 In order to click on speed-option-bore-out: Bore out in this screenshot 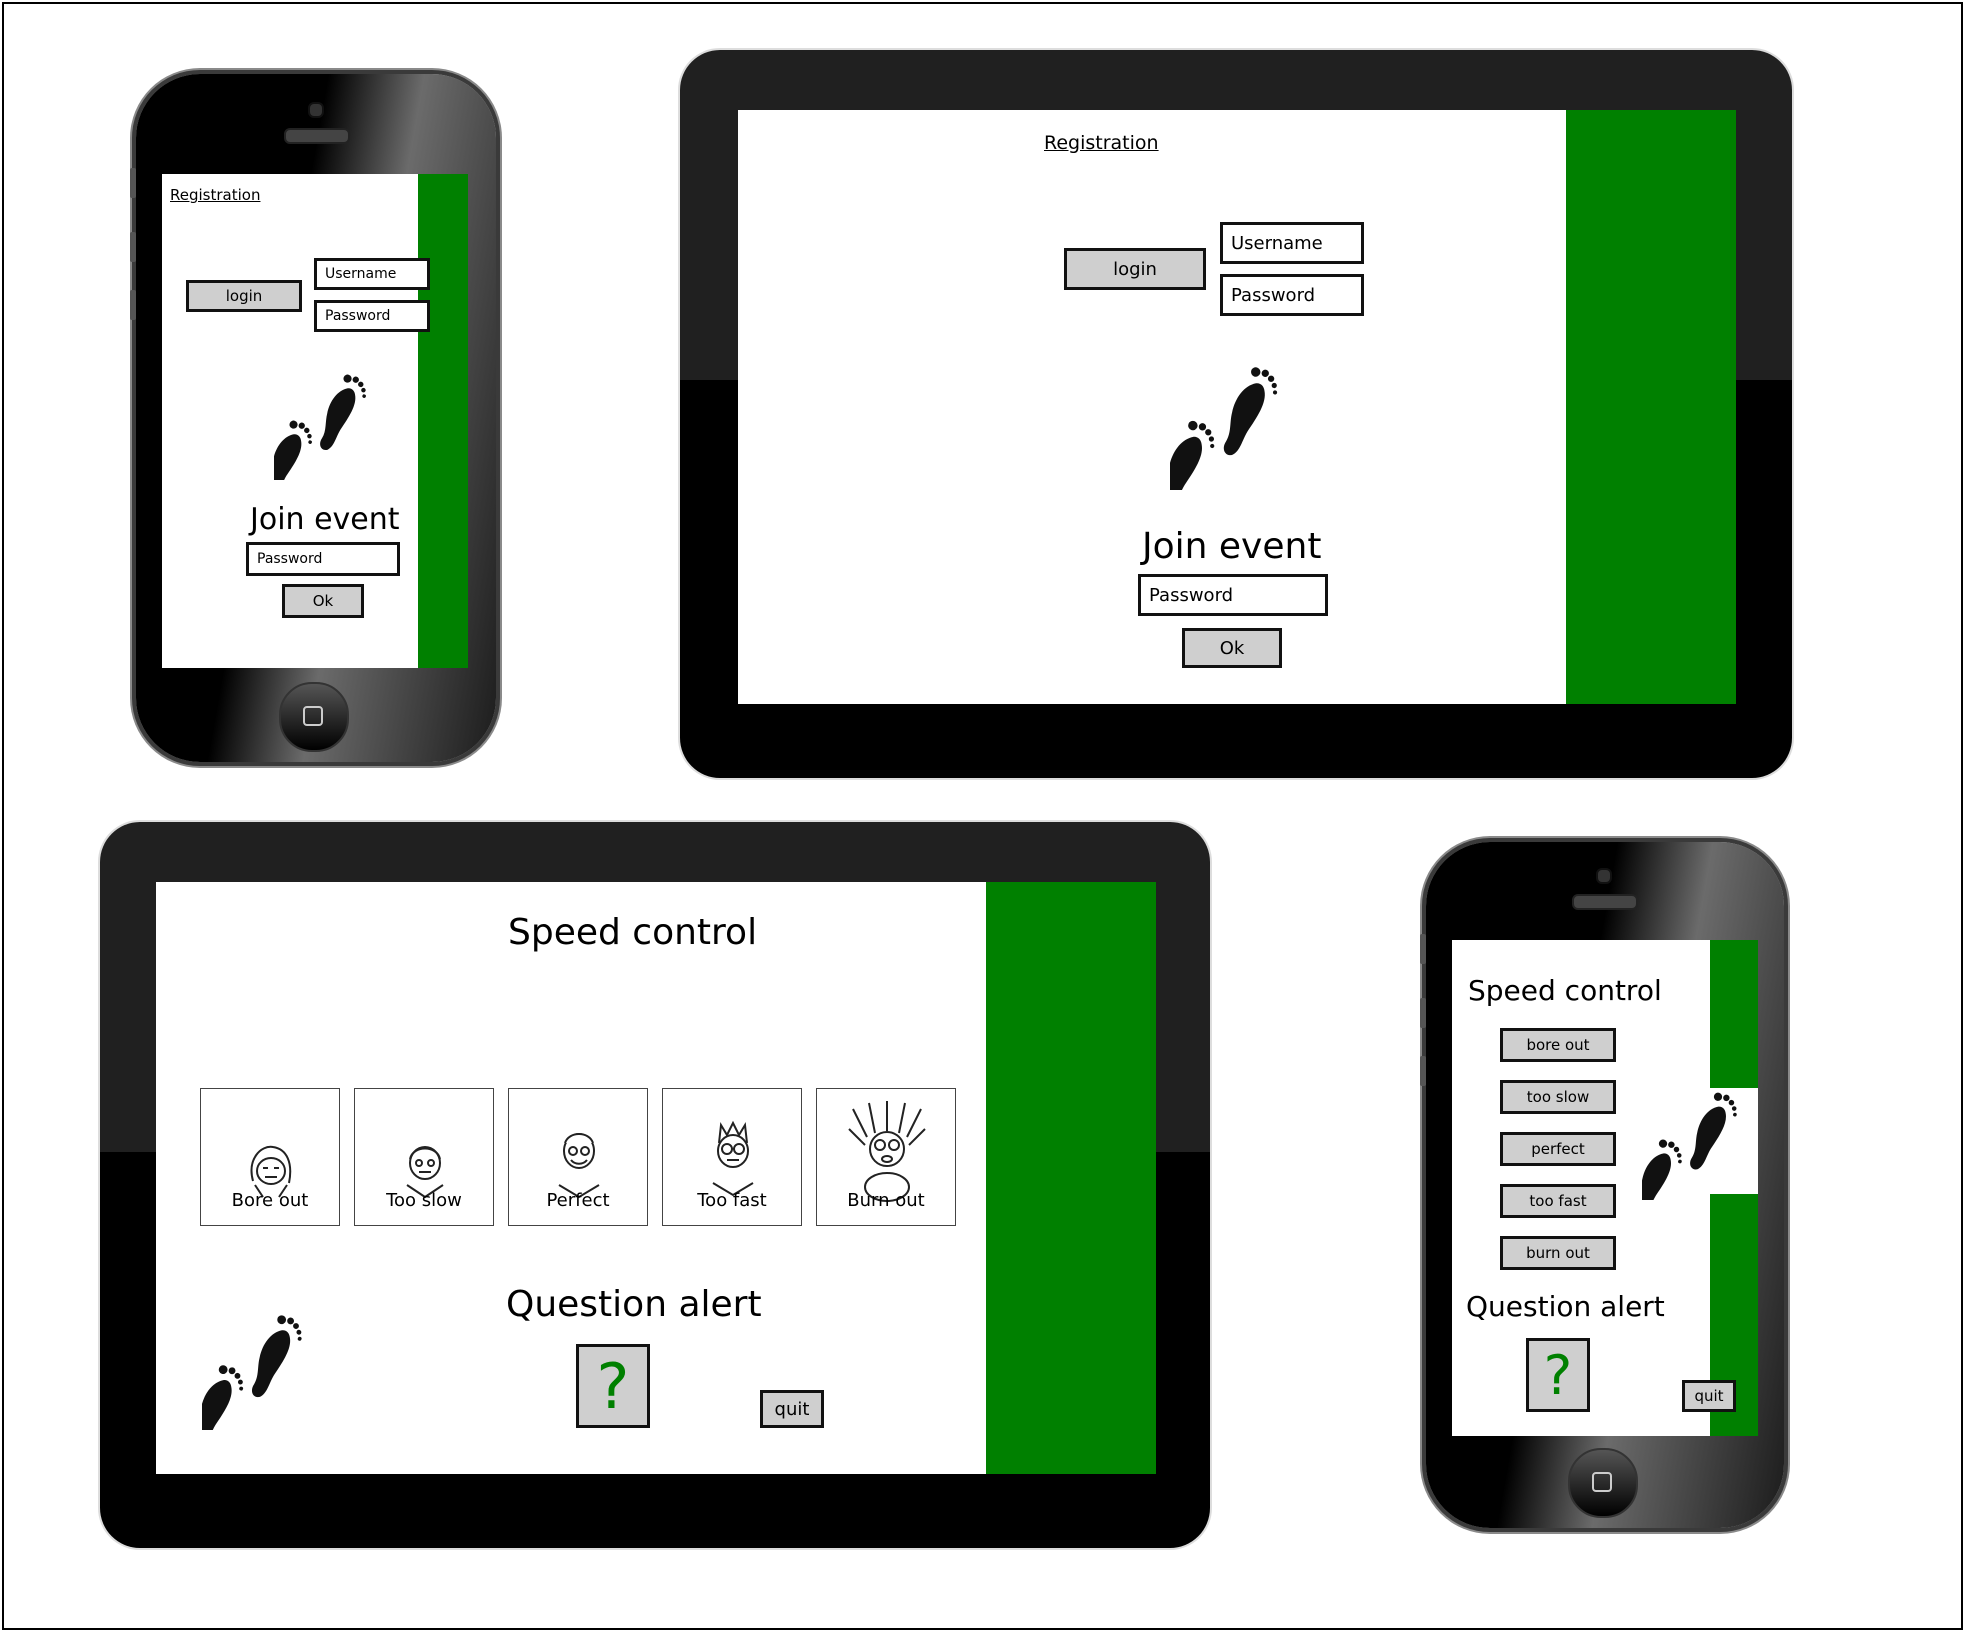, I will do `click(270, 1157)`.